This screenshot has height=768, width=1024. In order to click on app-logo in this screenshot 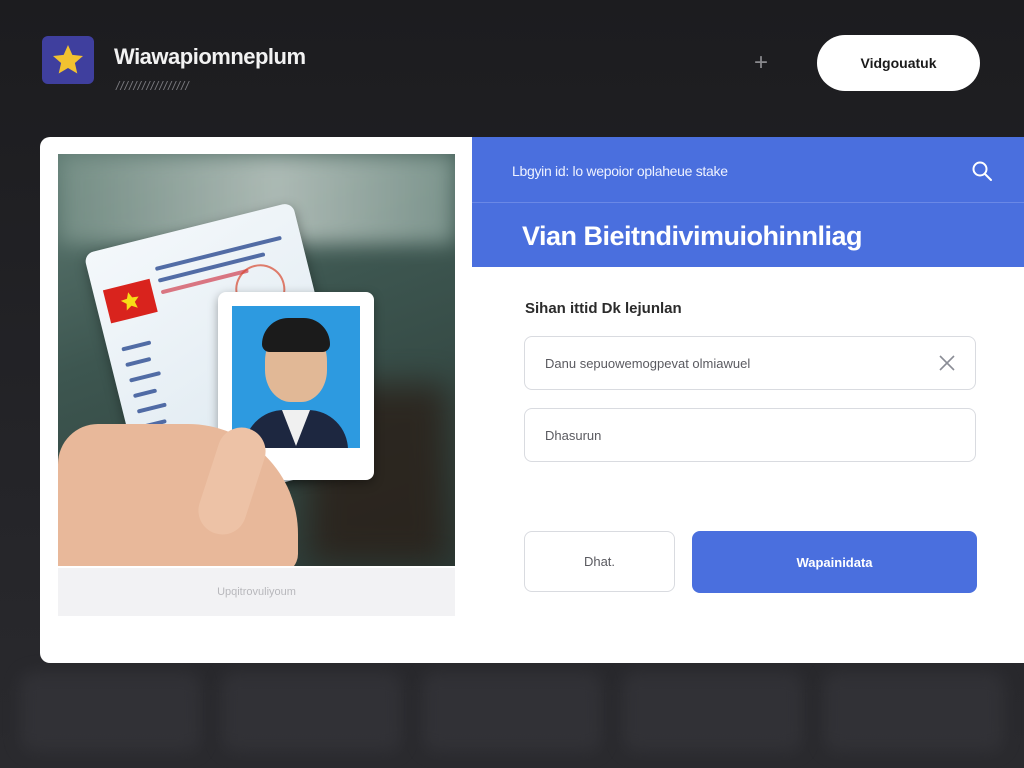, I will do `click(68, 60)`.